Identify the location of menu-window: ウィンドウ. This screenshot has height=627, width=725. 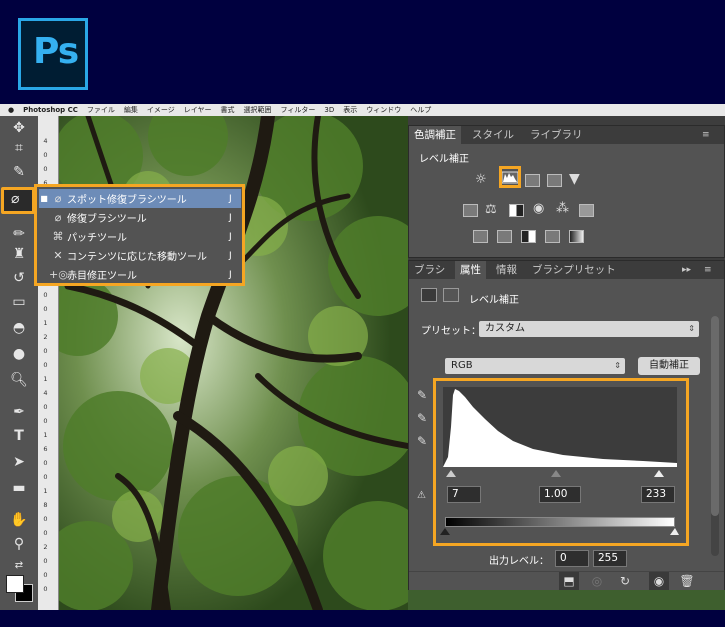
(383, 110).